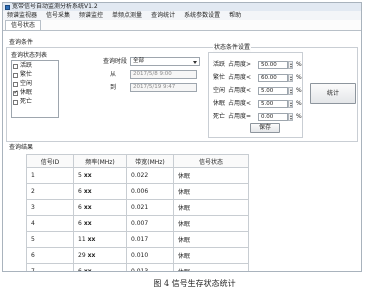 This screenshot has height=298, width=389. Describe the element at coordinates (267, 117) in the screenshot. I see `condition-value-dead: 0.00` at that location.